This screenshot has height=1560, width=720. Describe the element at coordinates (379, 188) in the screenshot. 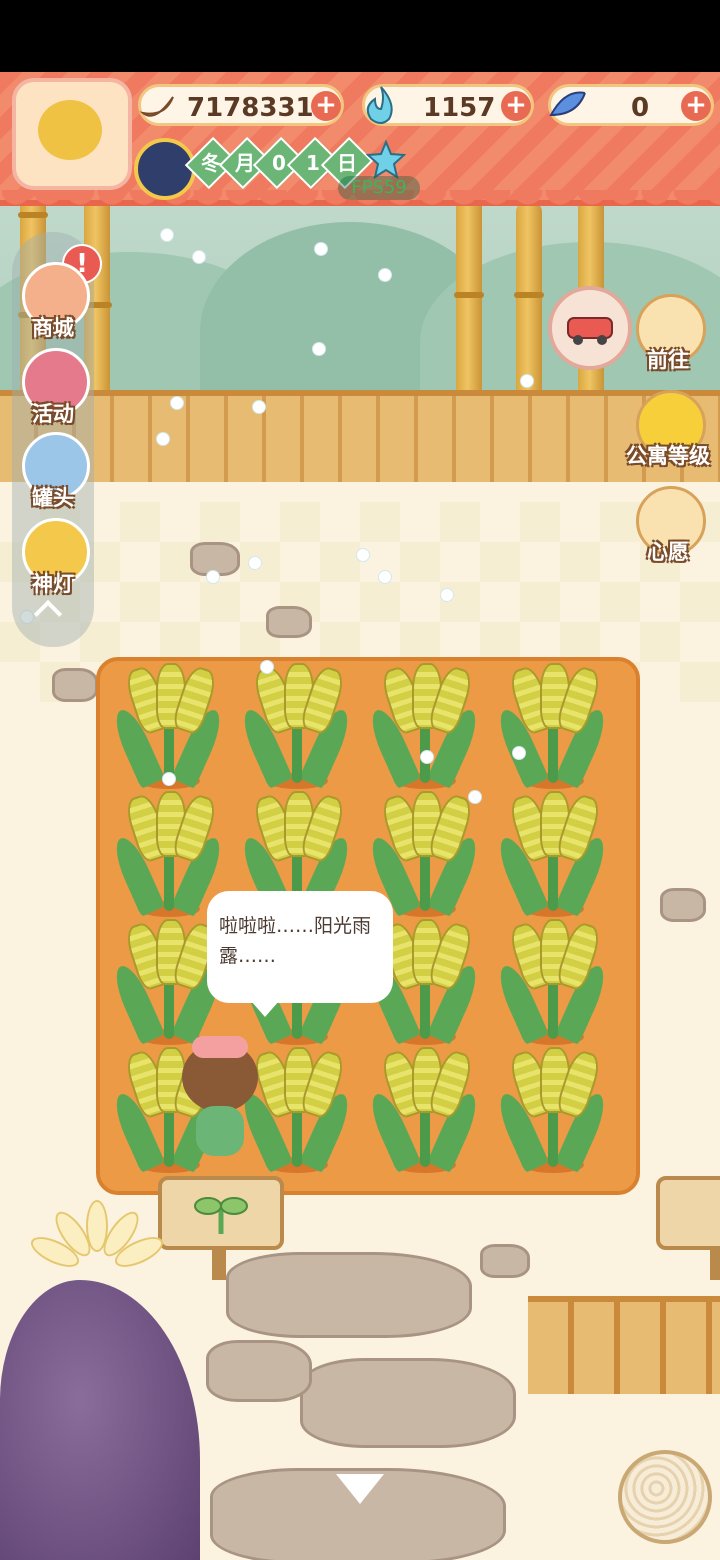

I see `fps-counter: FPS59` at that location.